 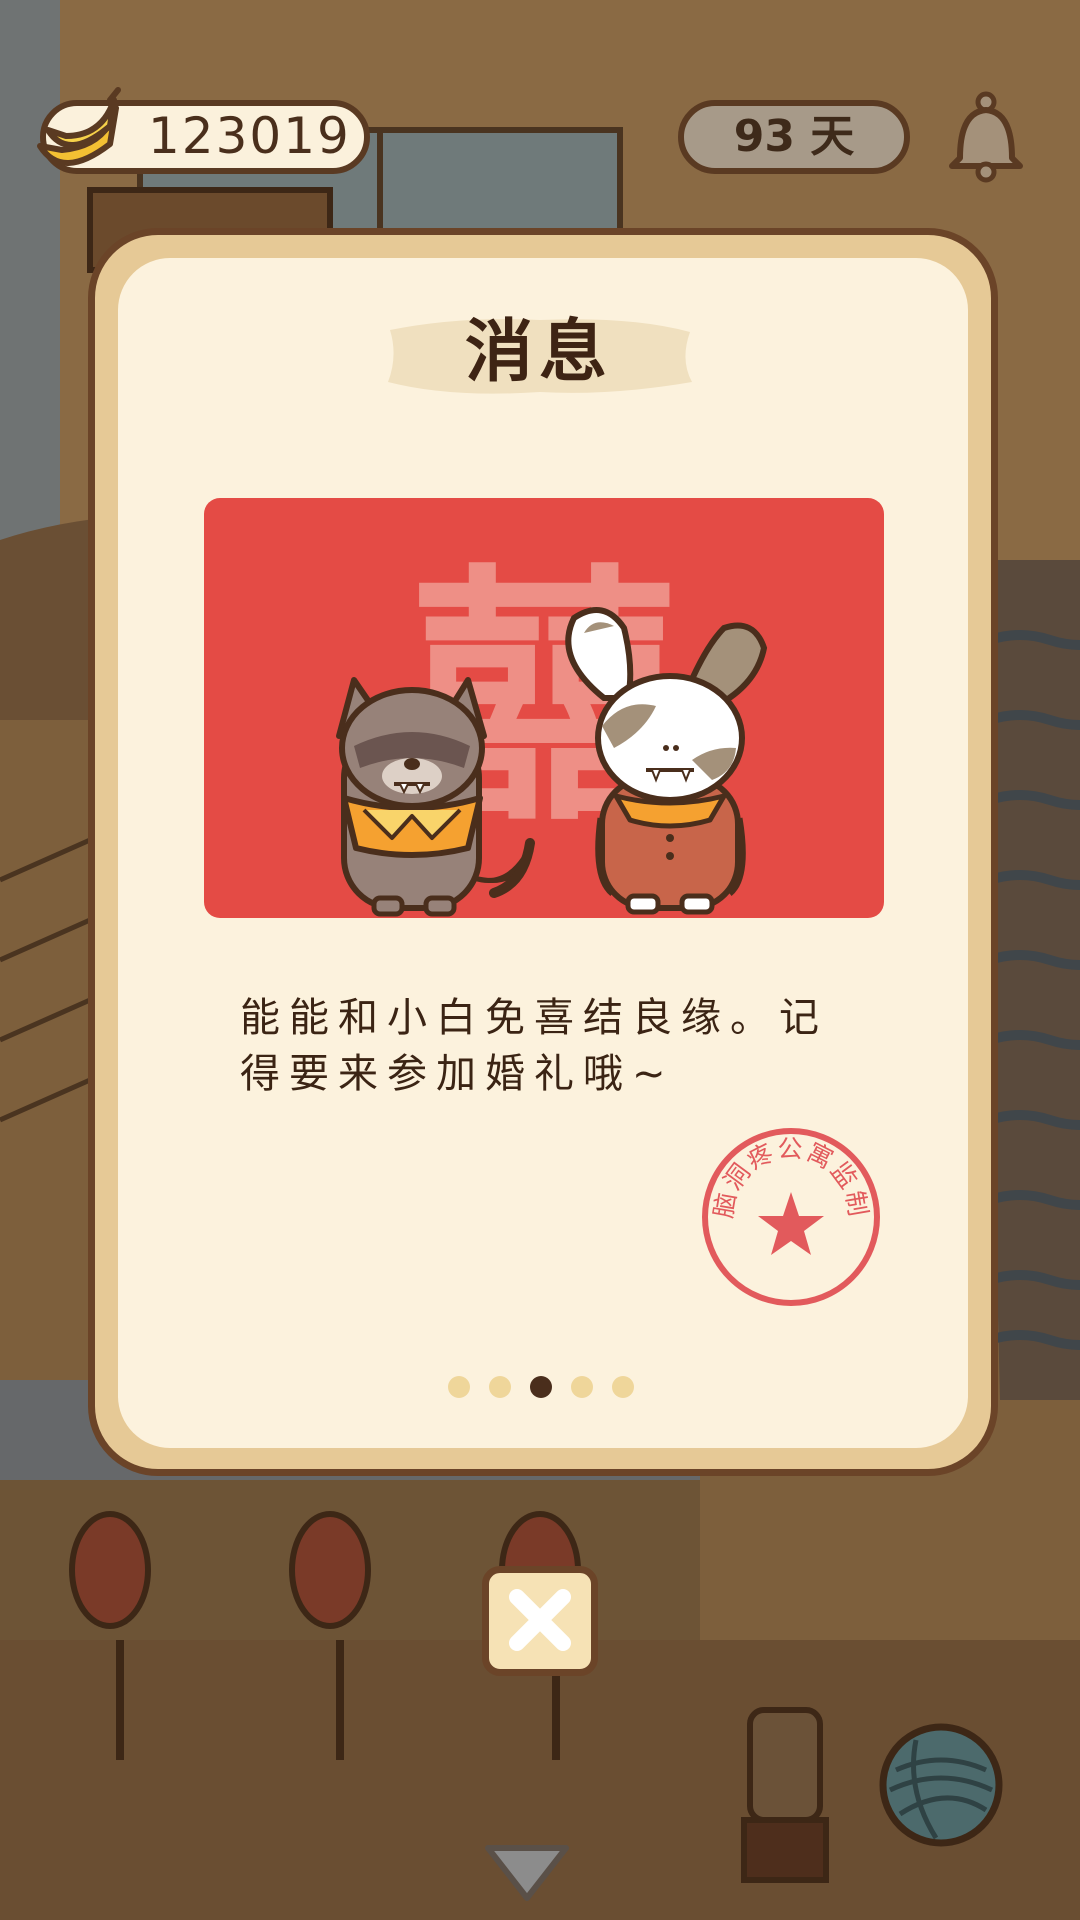 What do you see at coordinates (538, 352) in the screenshot?
I see `dialog-title: 消息` at bounding box center [538, 352].